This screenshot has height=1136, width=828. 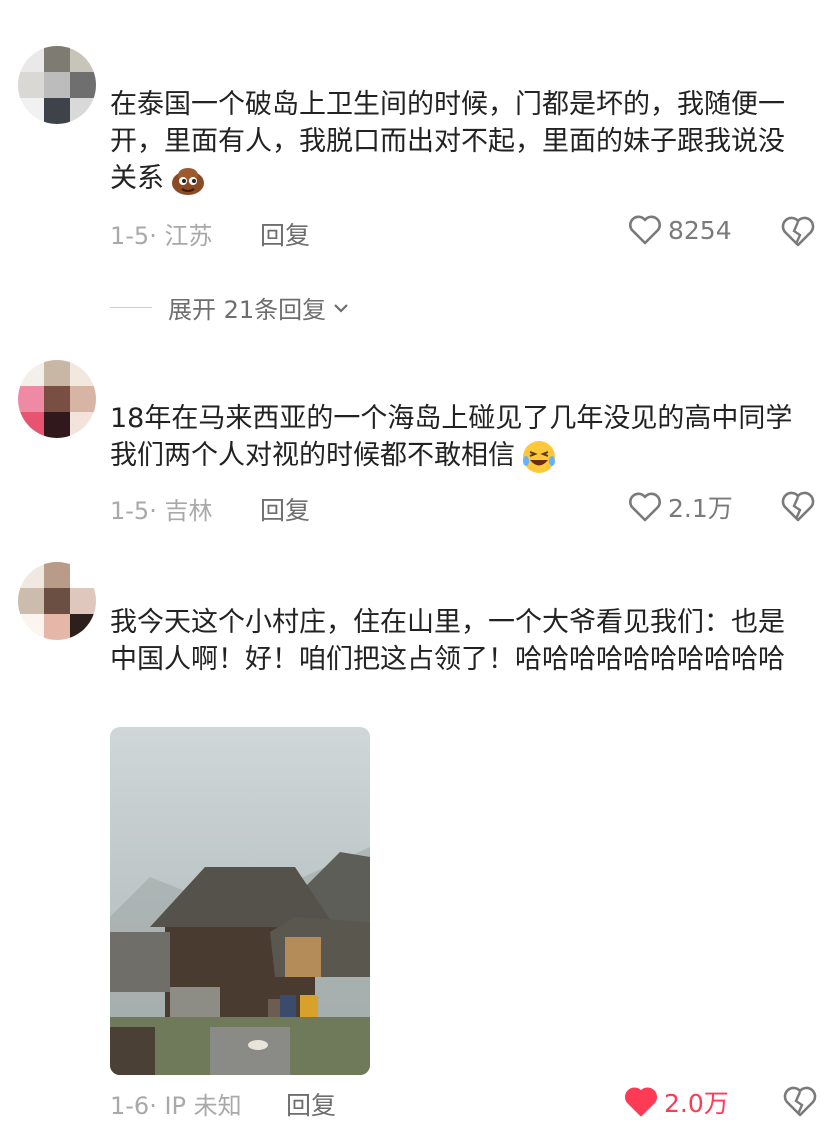 I want to click on comment-meta: 1-6· IP 未知, so click(x=176, y=1106).